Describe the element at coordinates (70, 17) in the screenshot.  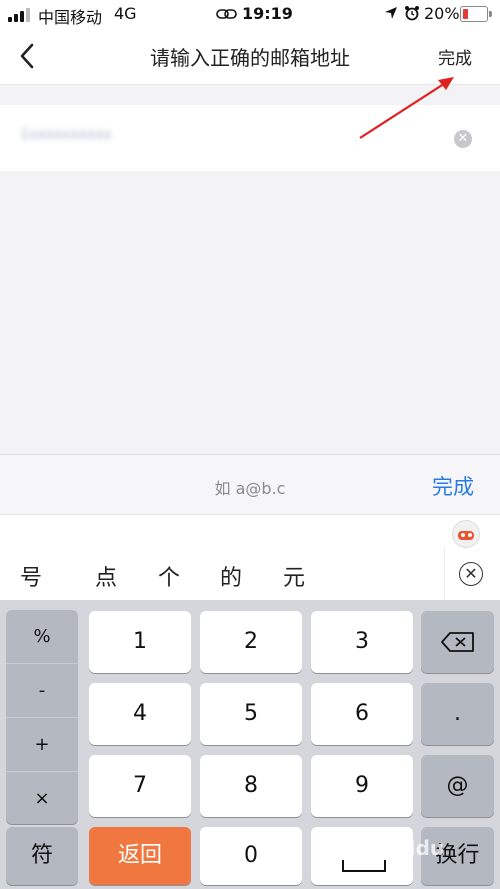
I see `carrier-label: 中国移动` at that location.